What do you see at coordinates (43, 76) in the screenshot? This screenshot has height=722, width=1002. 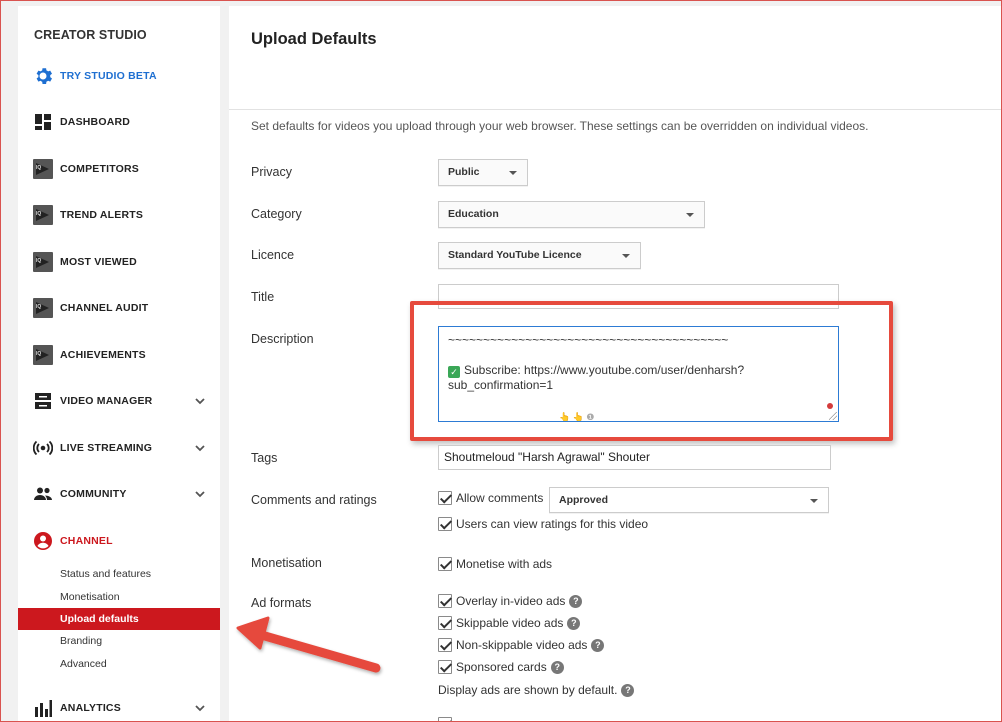 I see `gear-icon` at bounding box center [43, 76].